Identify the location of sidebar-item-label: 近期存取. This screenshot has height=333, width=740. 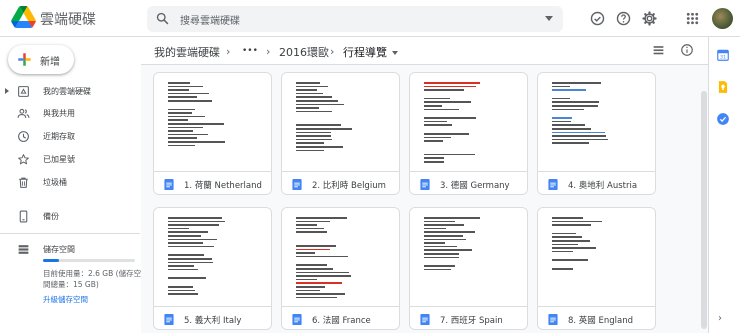
(59, 136).